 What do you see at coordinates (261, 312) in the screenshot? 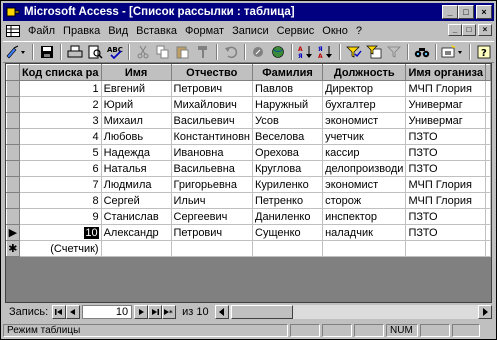
I see `scroll-thumb` at bounding box center [261, 312].